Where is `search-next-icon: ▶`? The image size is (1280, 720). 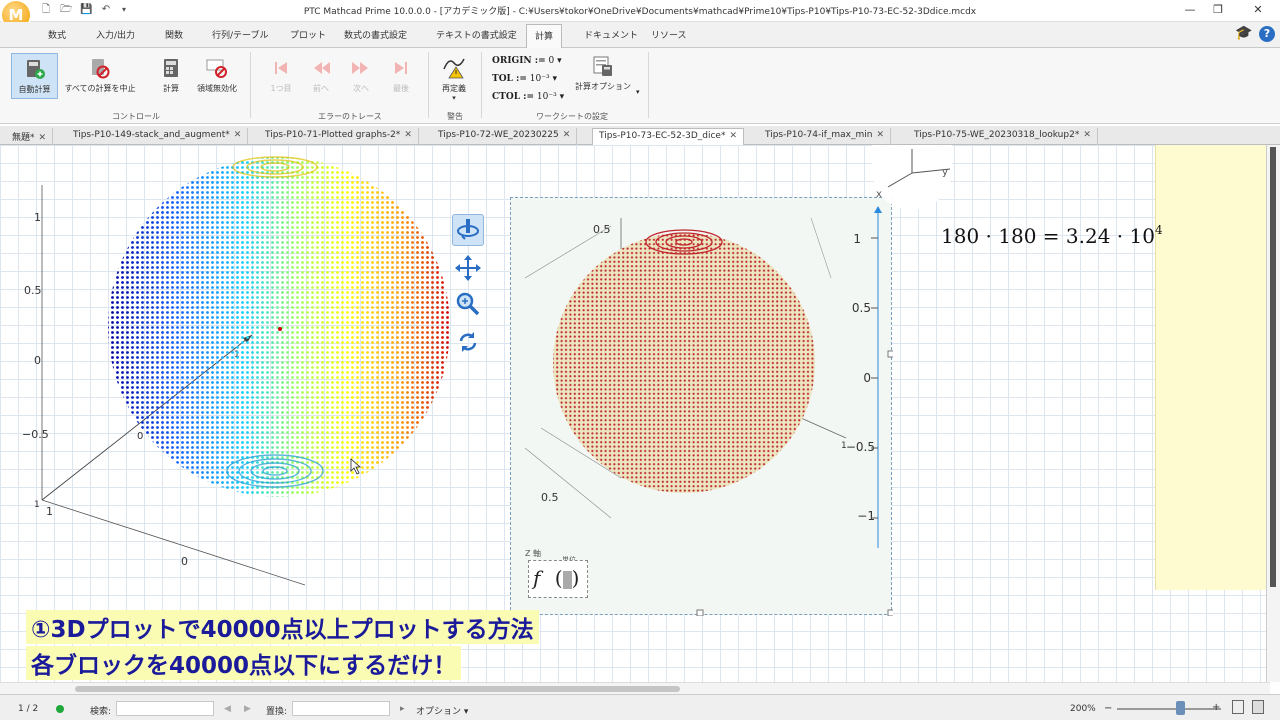
search-next-icon: ▶ is located at coordinates (247, 709).